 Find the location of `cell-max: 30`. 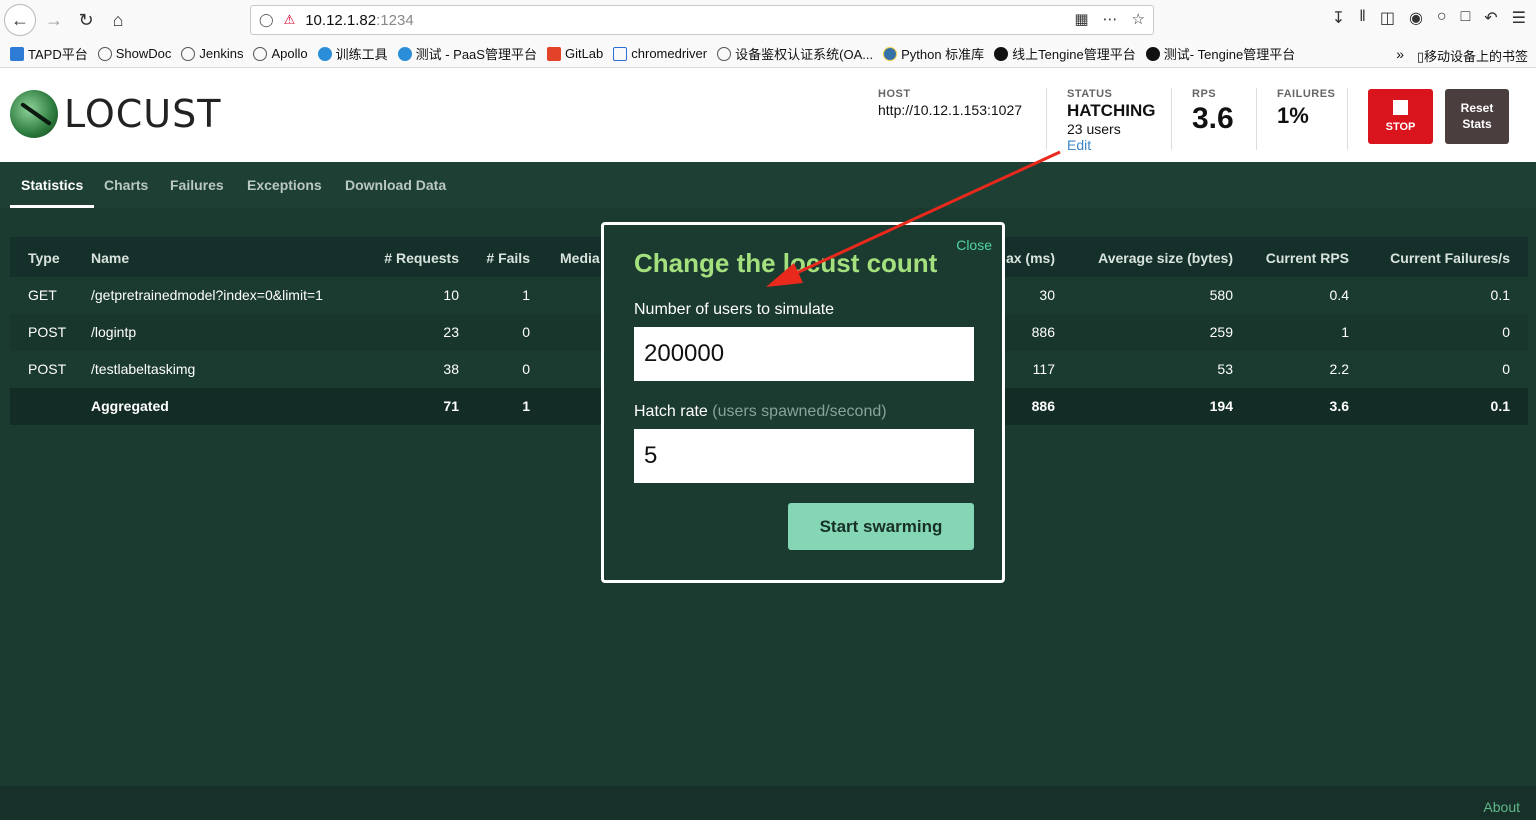

cell-max: 30 is located at coordinates (1047, 295).